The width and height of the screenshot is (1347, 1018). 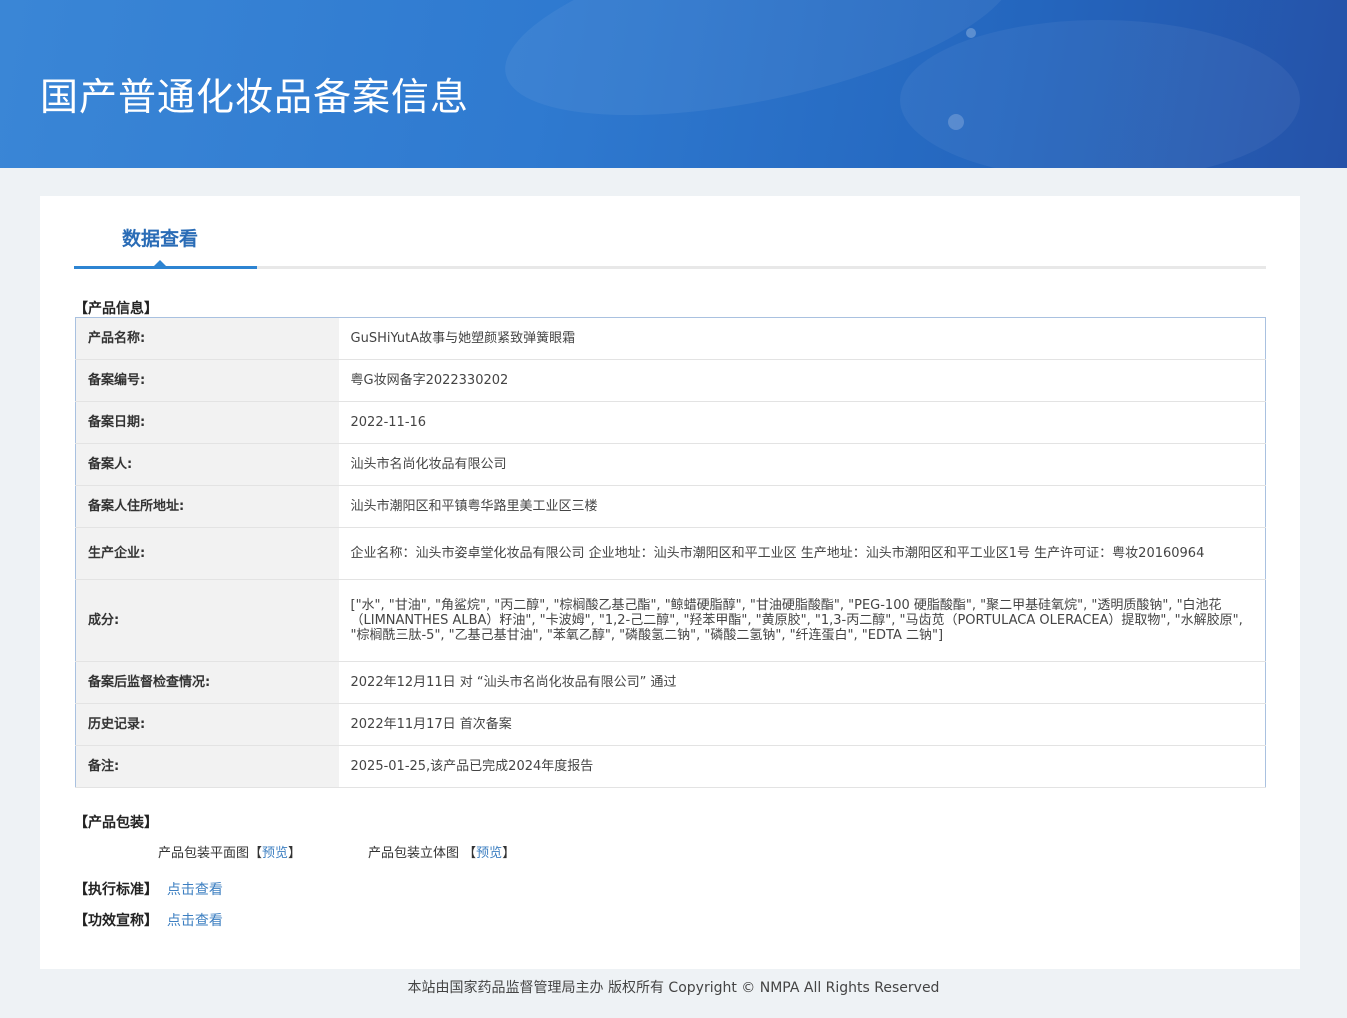 I want to click on table-row: 产品名称: GuSHiYutA故事与她塑颜紧致弹簧眼霜, so click(x=670, y=338).